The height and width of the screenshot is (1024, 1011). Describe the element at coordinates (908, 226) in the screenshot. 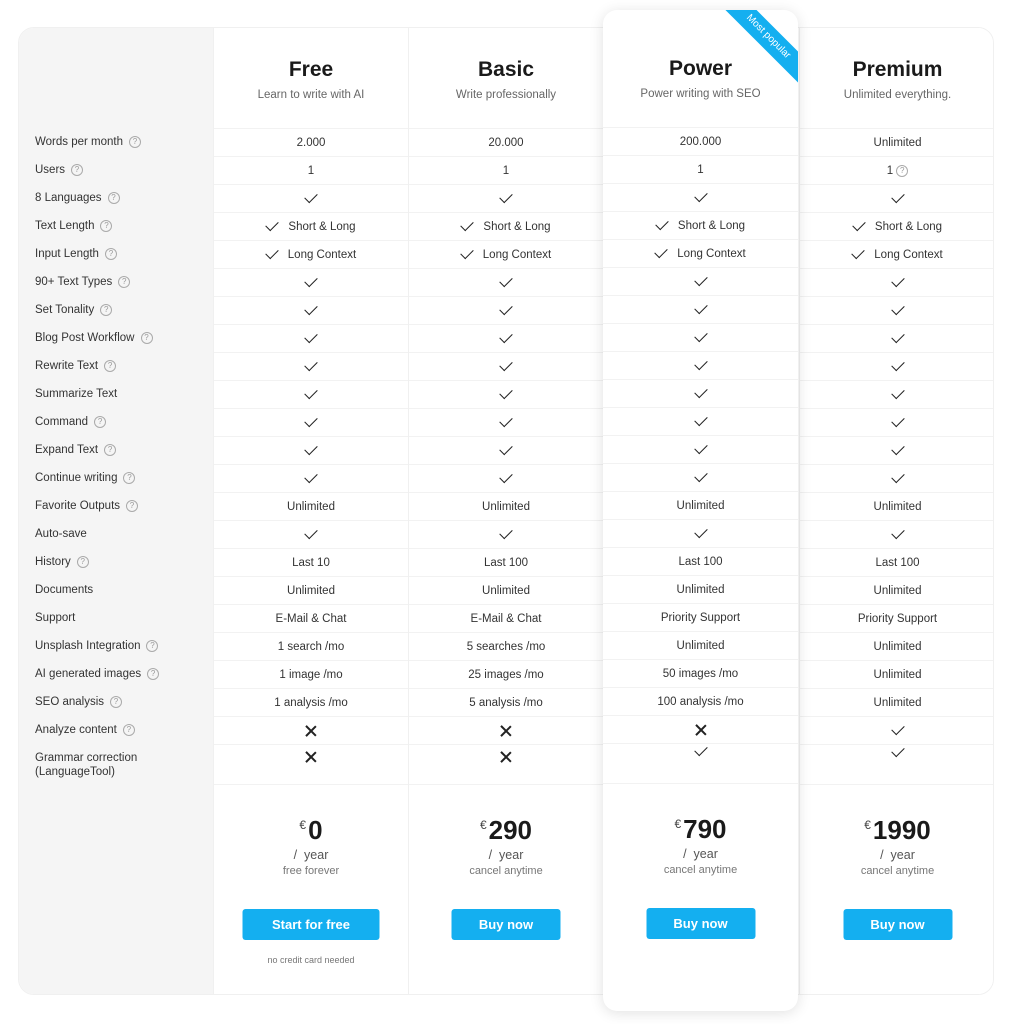

I see `feature-value: Short & Long` at that location.